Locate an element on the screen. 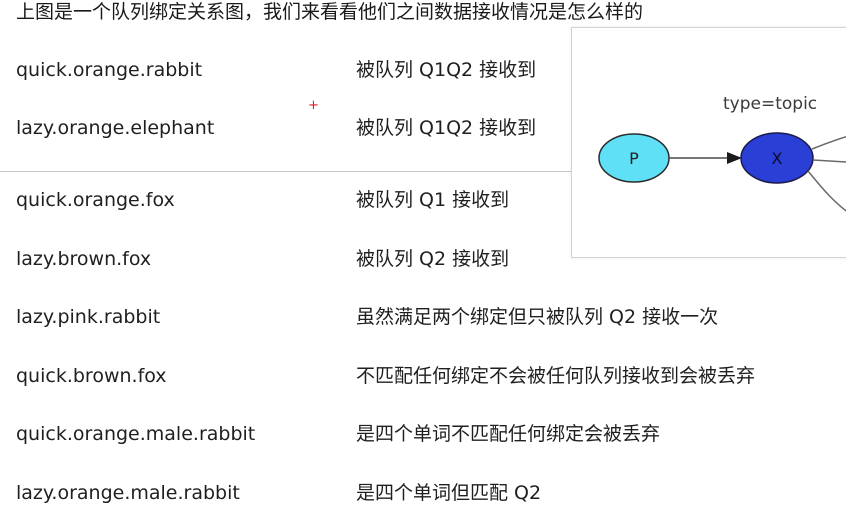  arrow-head-icon is located at coordinates (734, 158).